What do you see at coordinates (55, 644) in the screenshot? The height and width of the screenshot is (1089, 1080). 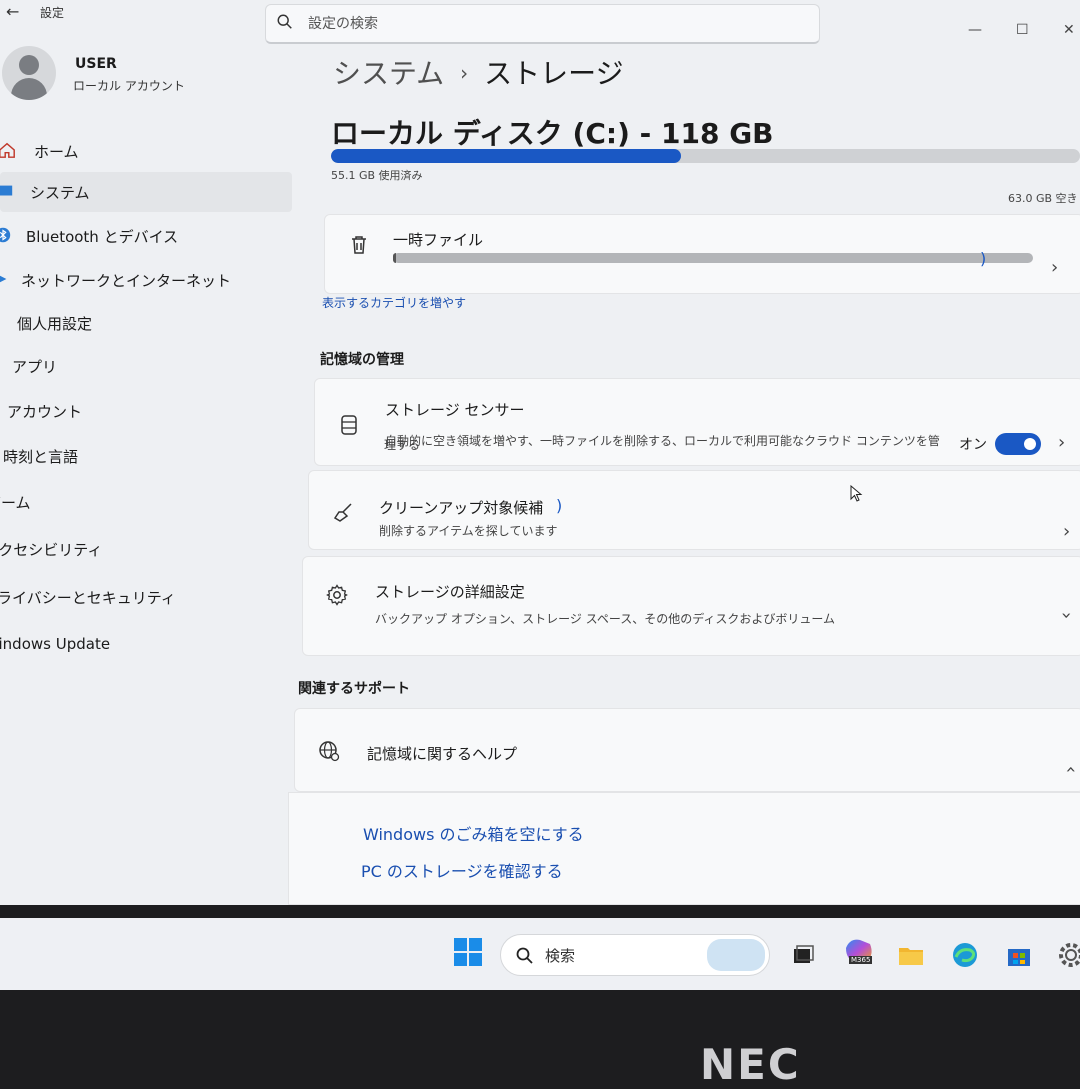 I see `sidebar-item-label: Windows Update` at bounding box center [55, 644].